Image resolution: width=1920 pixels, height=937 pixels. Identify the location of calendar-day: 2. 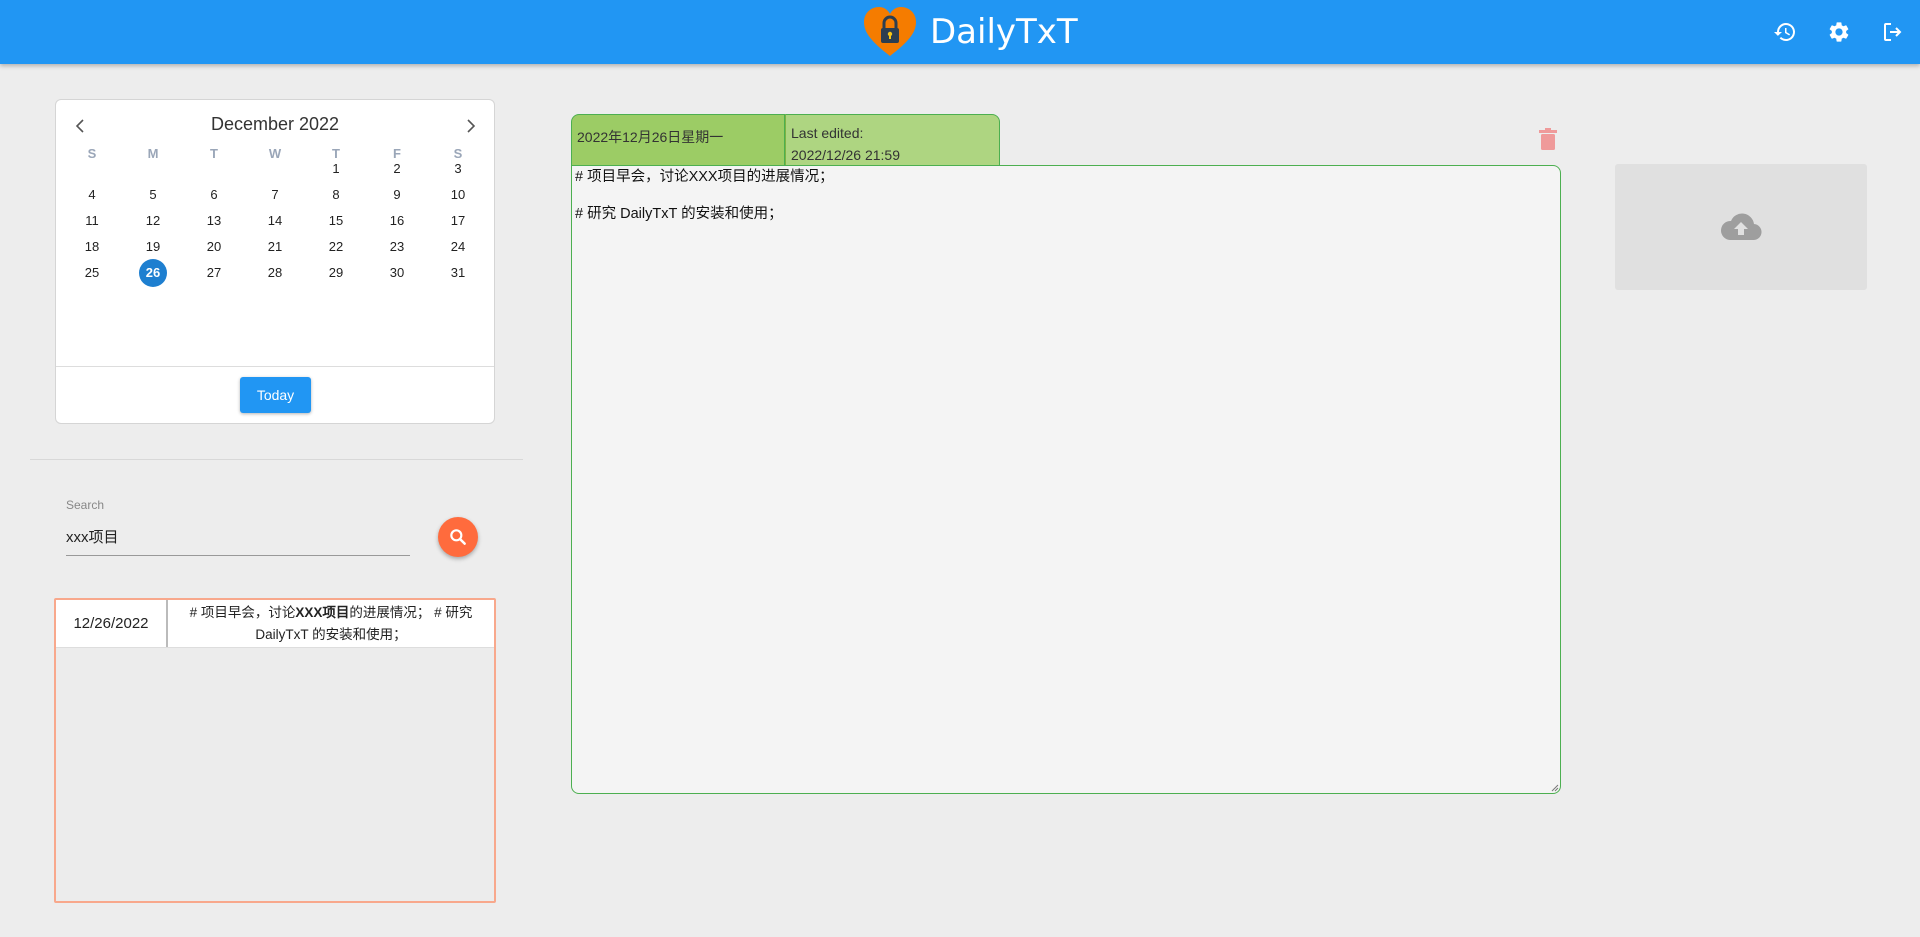
(397, 169).